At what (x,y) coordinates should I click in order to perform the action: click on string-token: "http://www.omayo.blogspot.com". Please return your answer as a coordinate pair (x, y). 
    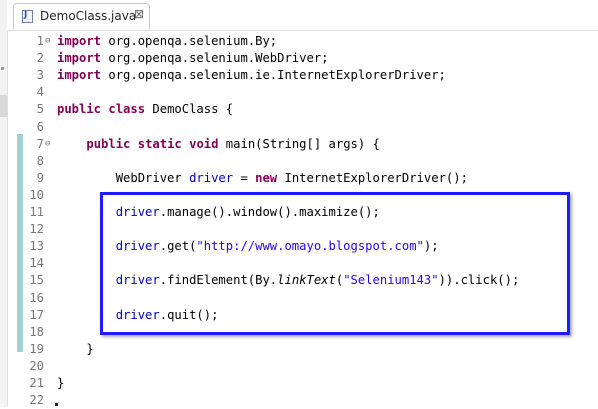
    Looking at the image, I should click on (310, 246).